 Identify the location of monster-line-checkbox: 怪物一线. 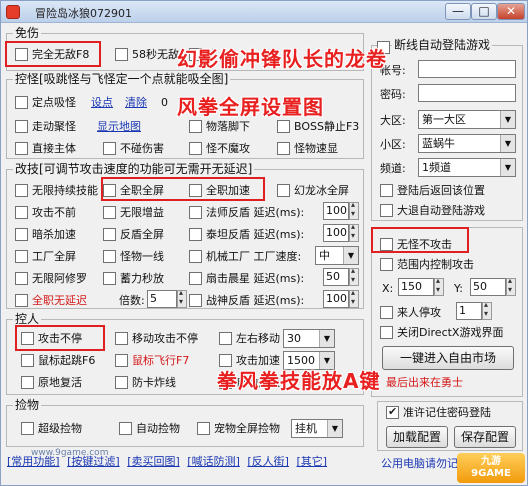
(133, 256).